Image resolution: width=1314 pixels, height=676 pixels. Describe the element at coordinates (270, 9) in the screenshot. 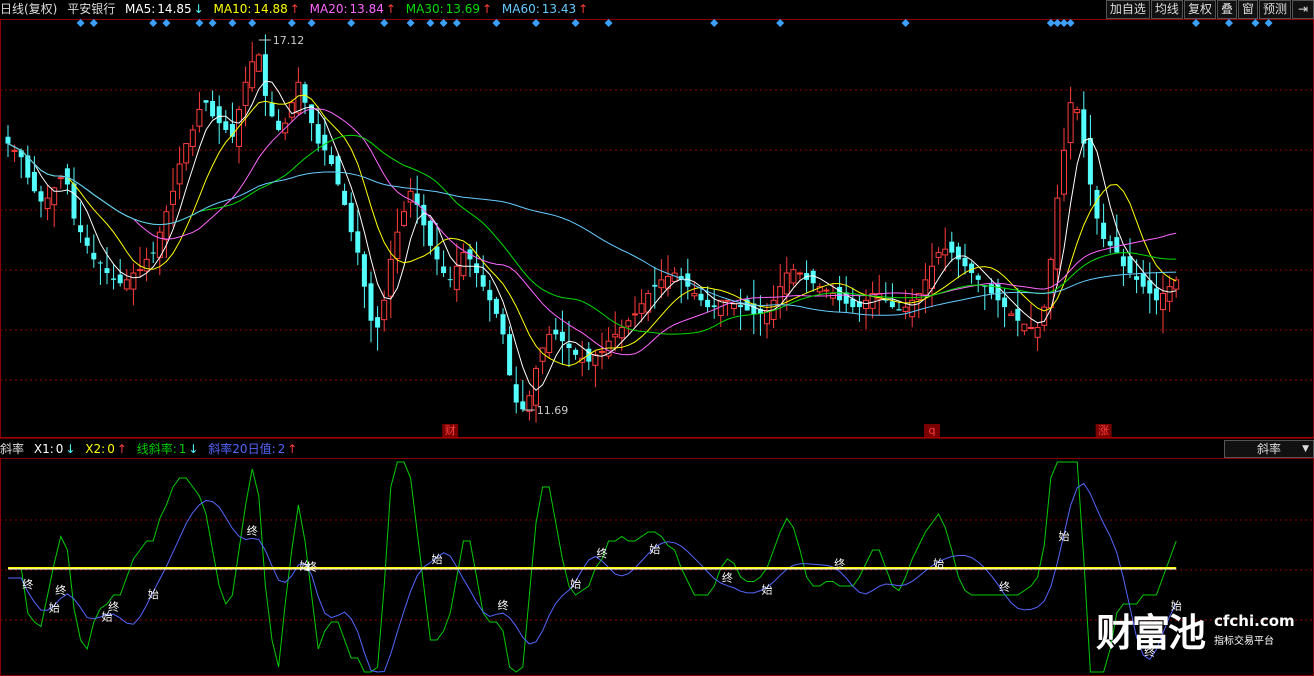

I see `ma10-value: 14.88` at that location.